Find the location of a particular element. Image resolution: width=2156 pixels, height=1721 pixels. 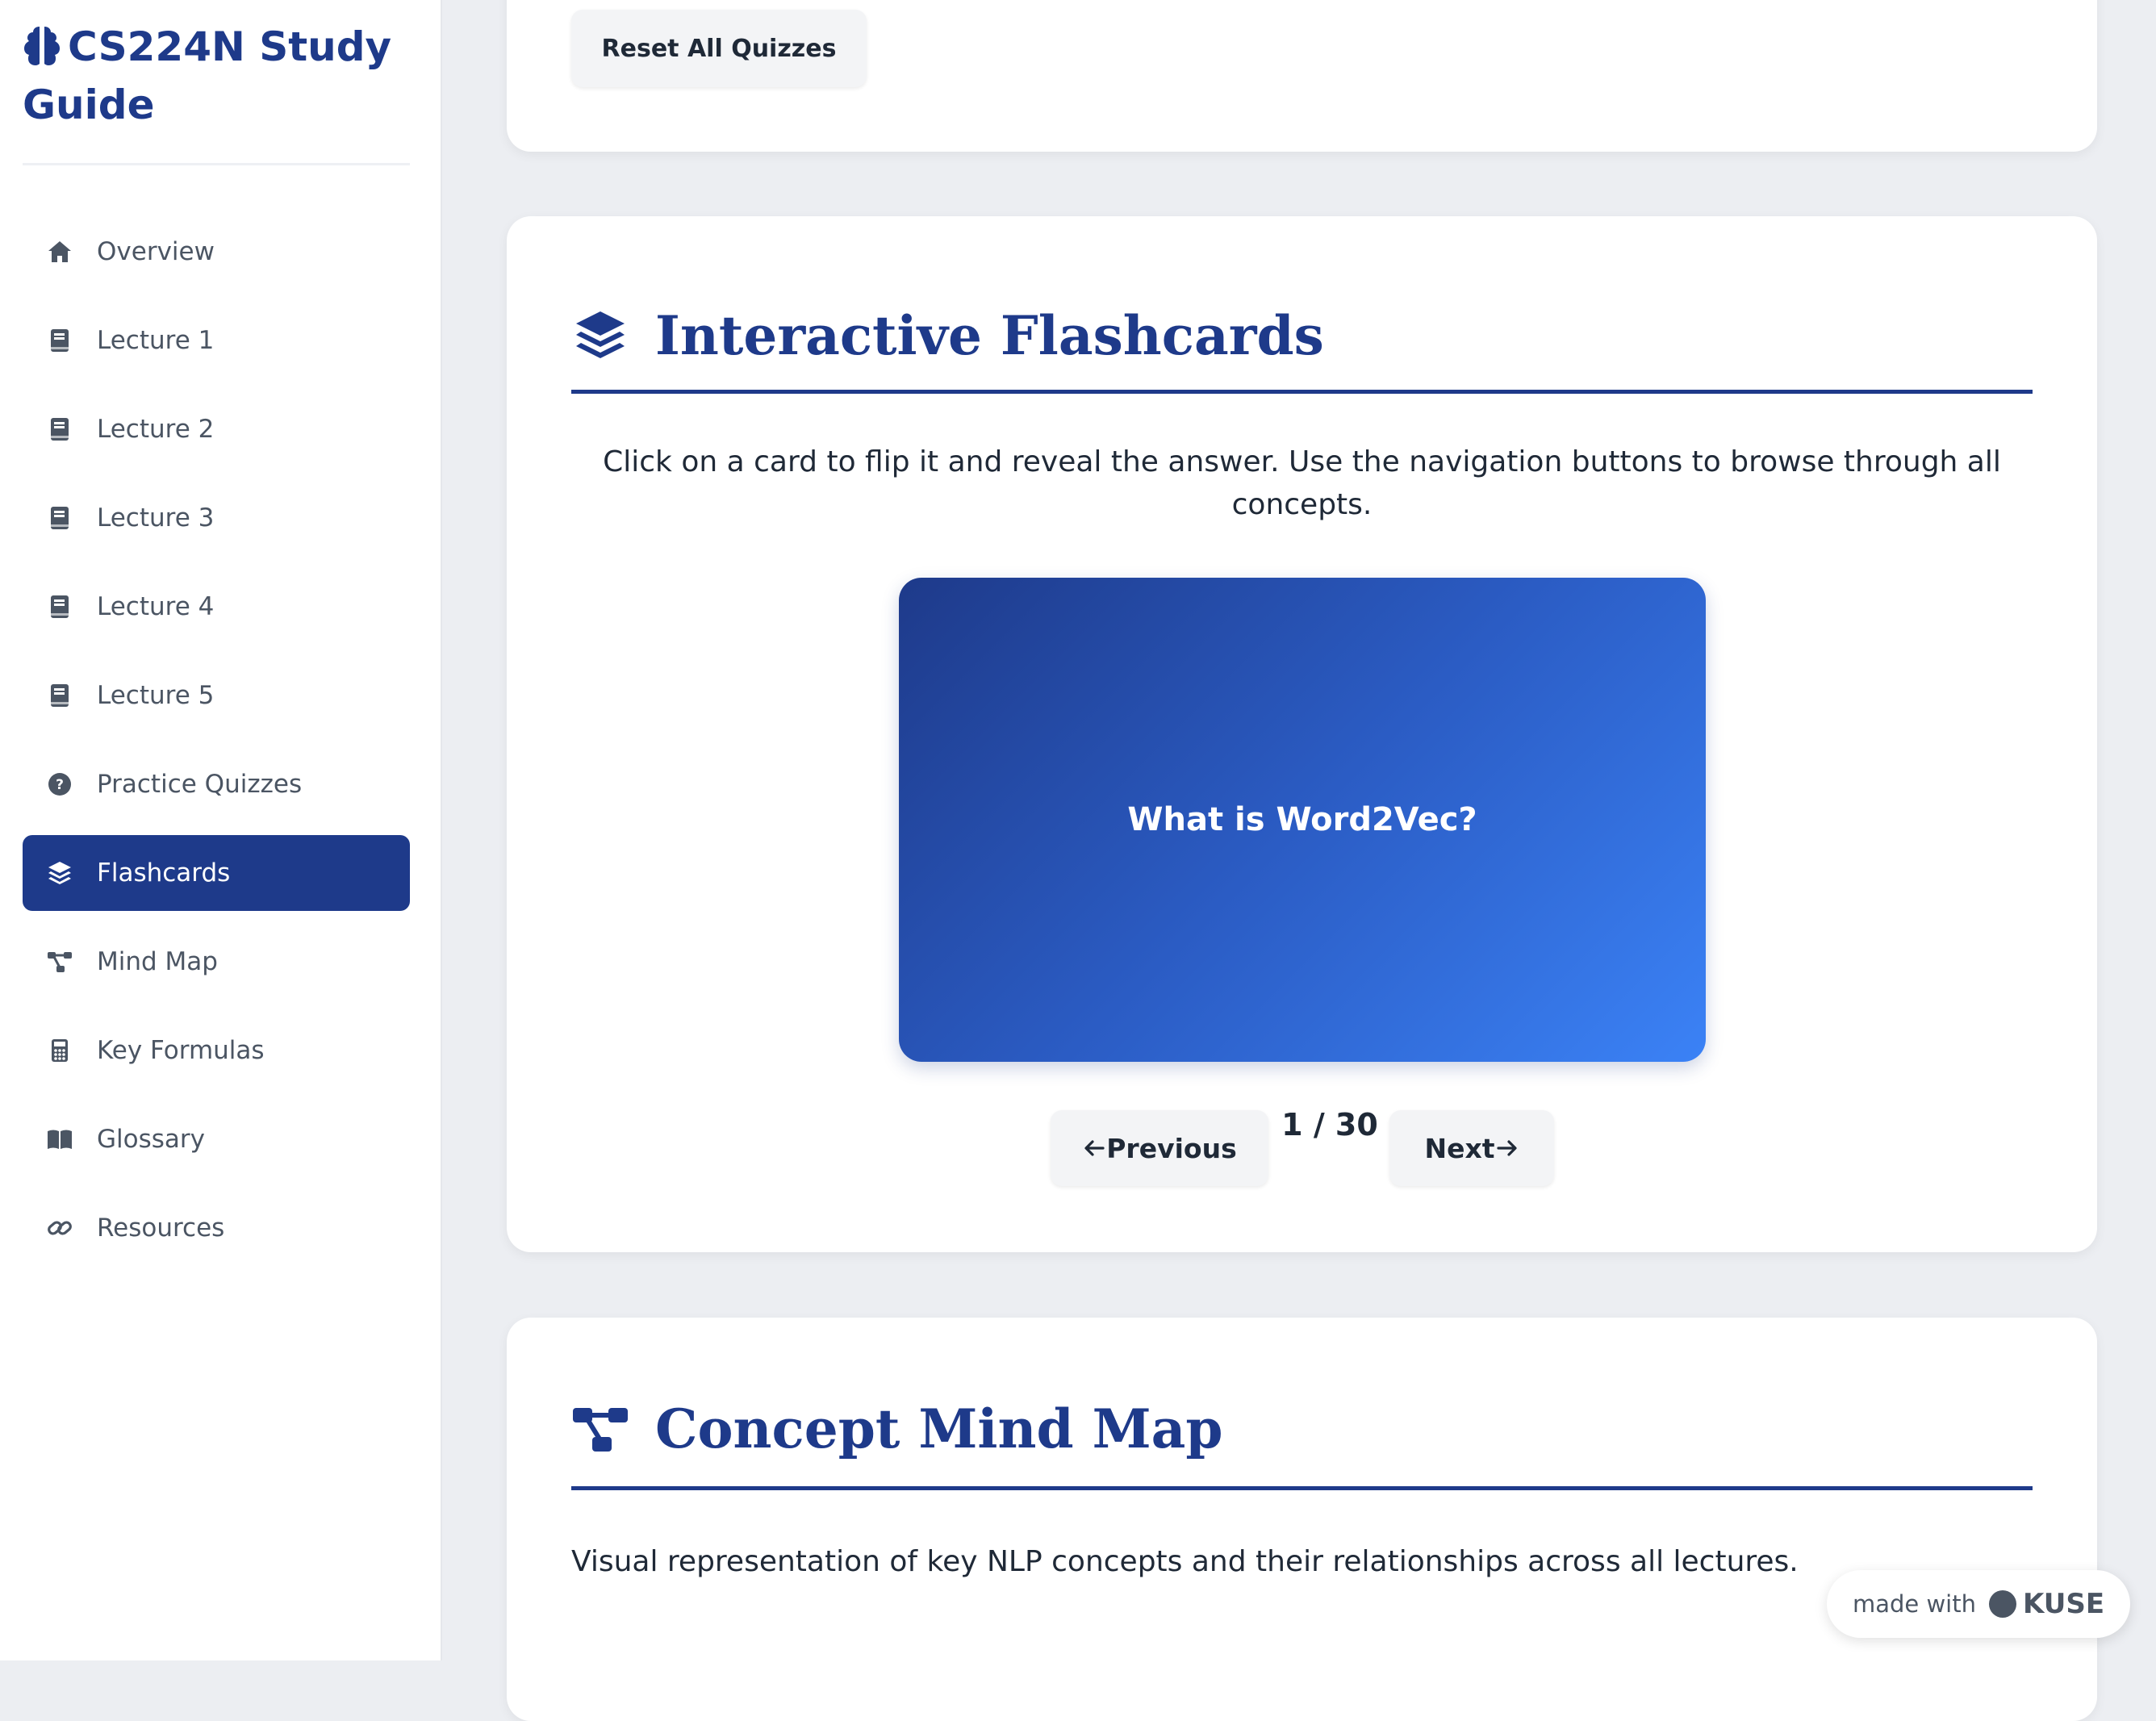

flashcard: What is Word2Vec? is located at coordinates (1302, 820).